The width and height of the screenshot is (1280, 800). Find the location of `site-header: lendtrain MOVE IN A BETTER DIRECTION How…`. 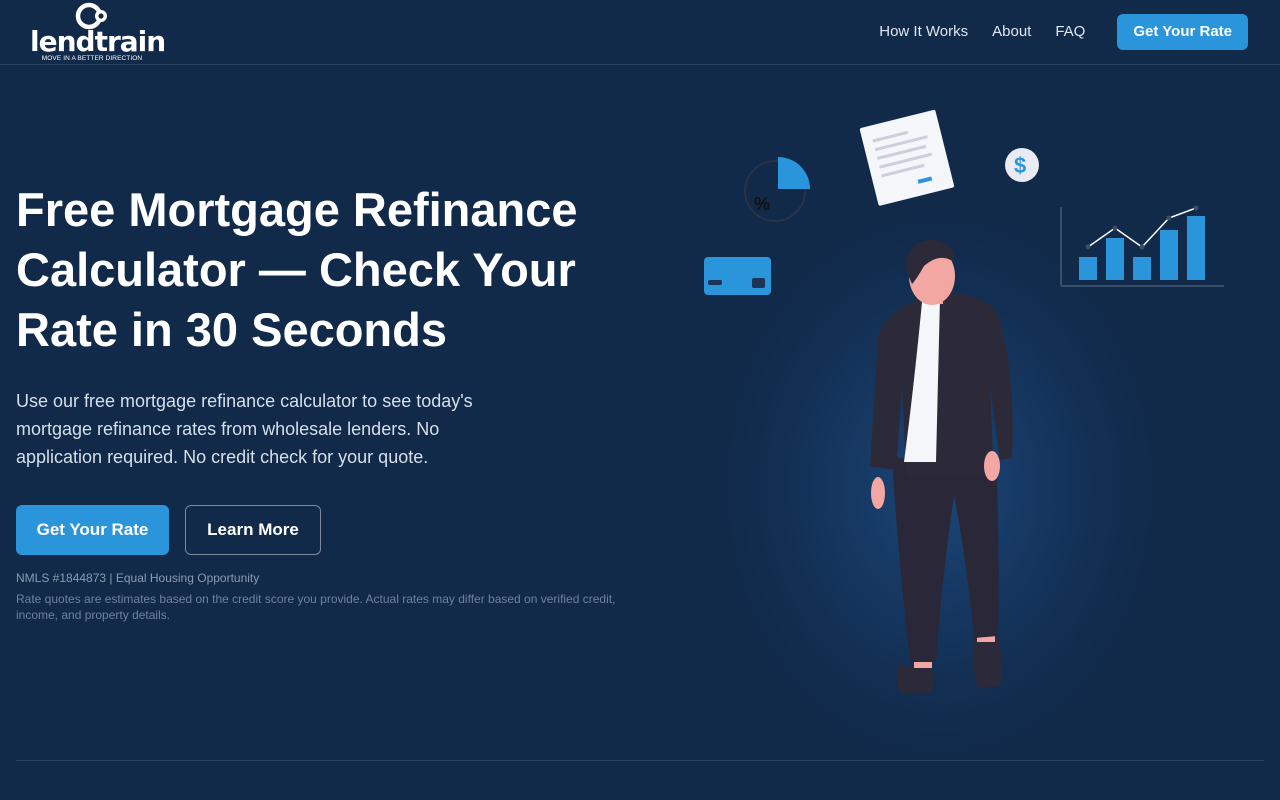

site-header: lendtrain MOVE IN A BETTER DIRECTION How… is located at coordinates (640, 32).